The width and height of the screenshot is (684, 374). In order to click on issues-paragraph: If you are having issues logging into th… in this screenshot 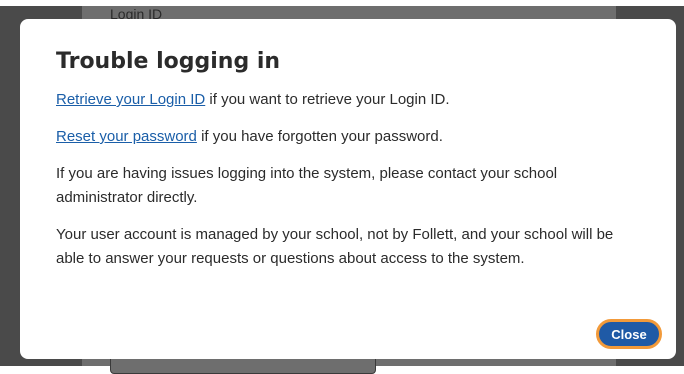, I will do `click(307, 185)`.